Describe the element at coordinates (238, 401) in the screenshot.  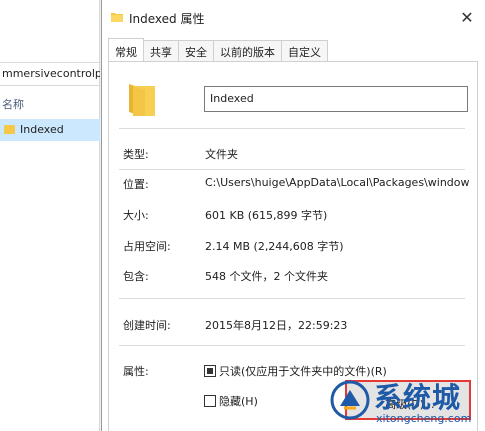
I see `hidden-label: 隐藏(H)` at that location.